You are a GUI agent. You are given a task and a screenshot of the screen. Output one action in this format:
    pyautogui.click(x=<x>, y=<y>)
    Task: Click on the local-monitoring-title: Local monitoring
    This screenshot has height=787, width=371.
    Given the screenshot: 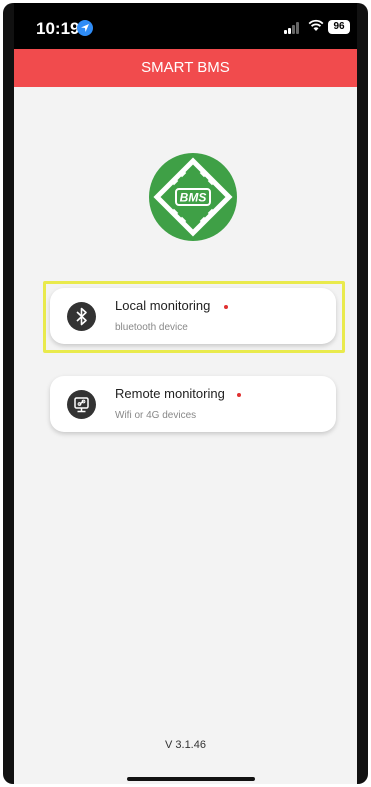 What is the action you would take?
    pyautogui.click(x=163, y=305)
    